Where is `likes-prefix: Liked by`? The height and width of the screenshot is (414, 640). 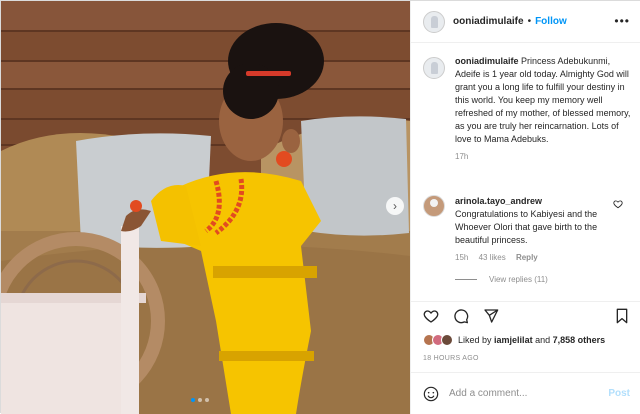
likes-prefix: Liked by is located at coordinates (475, 340).